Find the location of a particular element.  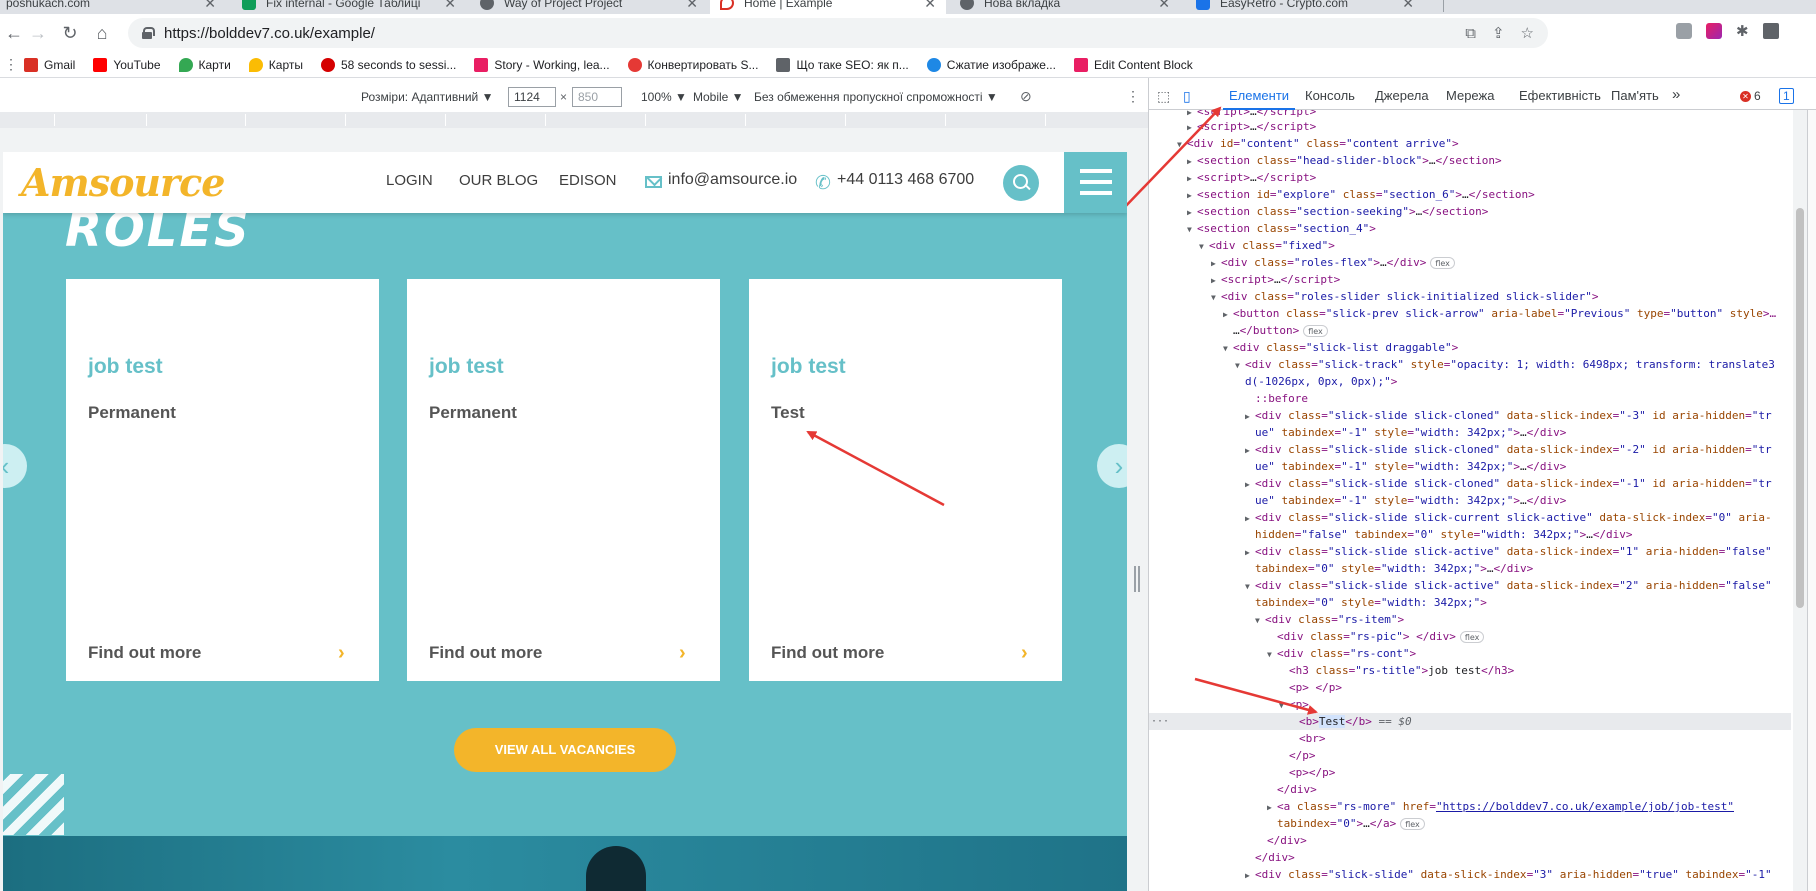

device-type-select: Mobile ▼ is located at coordinates (718, 97).